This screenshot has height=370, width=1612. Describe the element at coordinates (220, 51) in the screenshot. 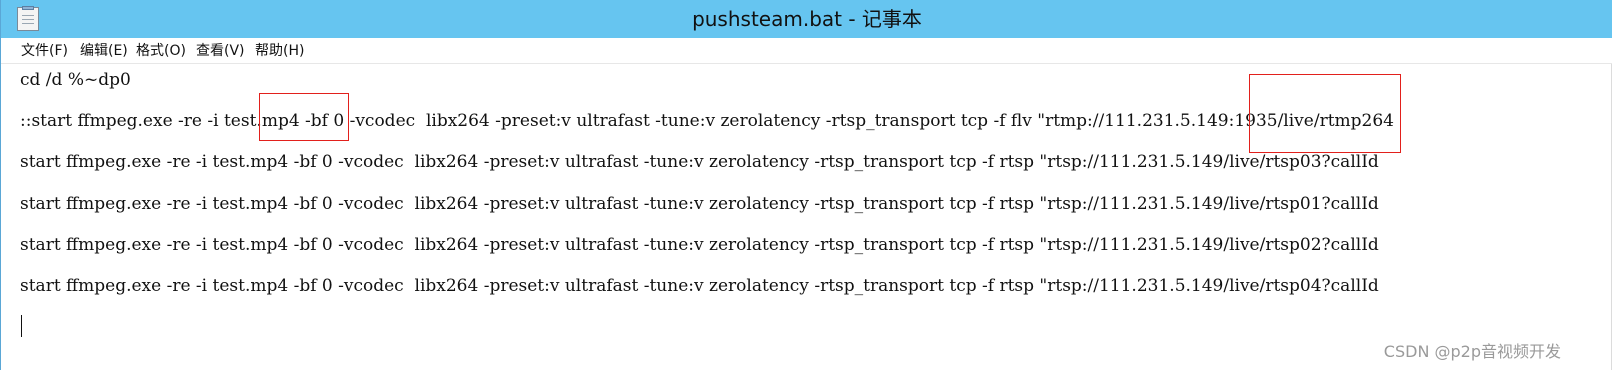

I see `menu-view: 查看(V)` at that location.